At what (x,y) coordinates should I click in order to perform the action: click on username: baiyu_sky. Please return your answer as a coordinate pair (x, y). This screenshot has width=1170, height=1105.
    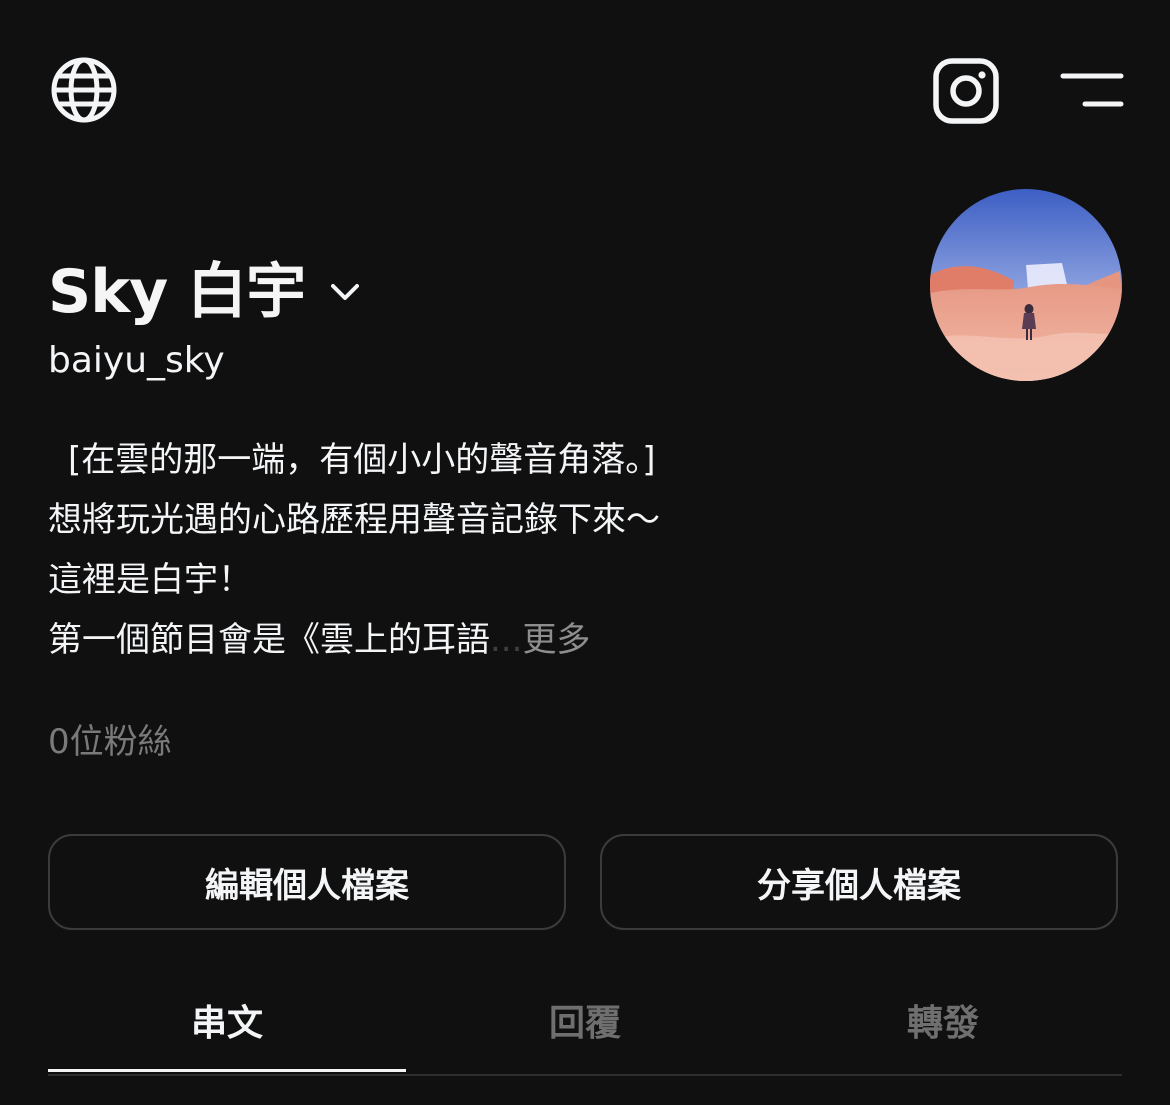
    Looking at the image, I should click on (136, 360).